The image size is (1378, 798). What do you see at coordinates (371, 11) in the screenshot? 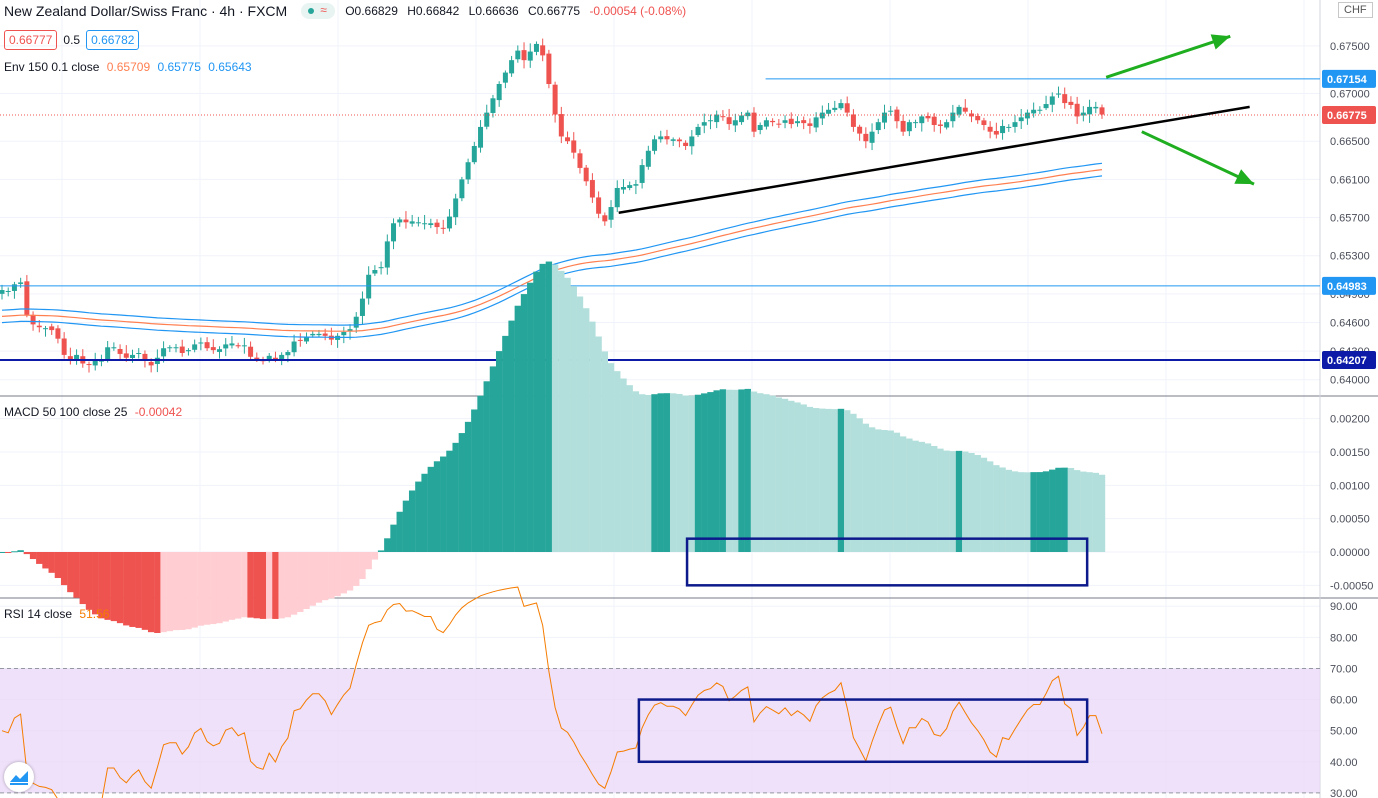
I see `open-value: O0.66829` at bounding box center [371, 11].